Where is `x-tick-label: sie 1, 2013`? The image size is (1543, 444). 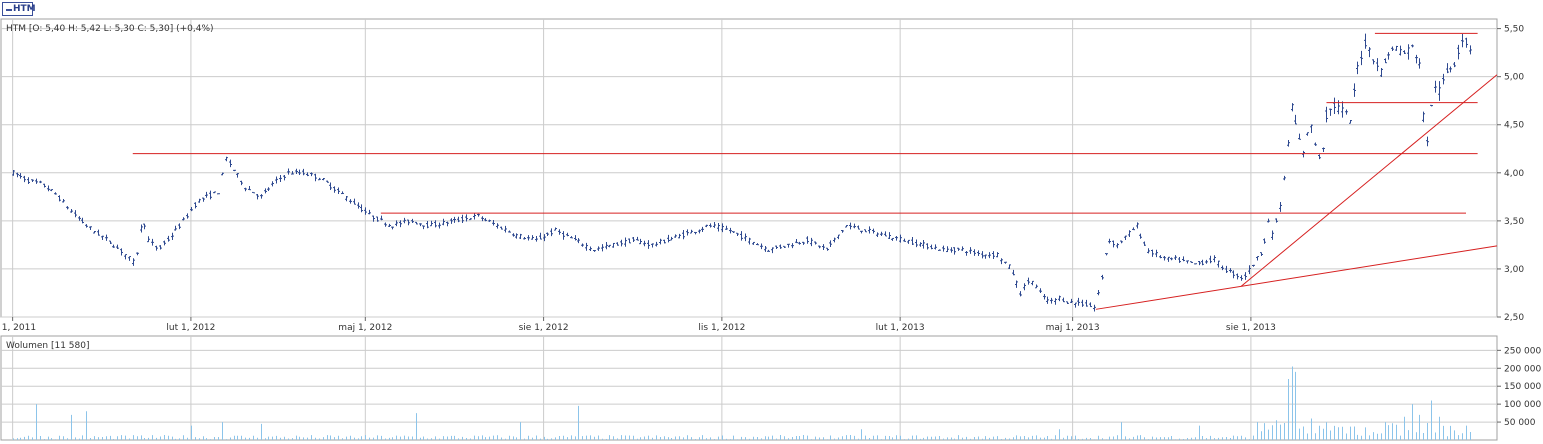 x-tick-label: sie 1, 2013 is located at coordinates (1251, 328).